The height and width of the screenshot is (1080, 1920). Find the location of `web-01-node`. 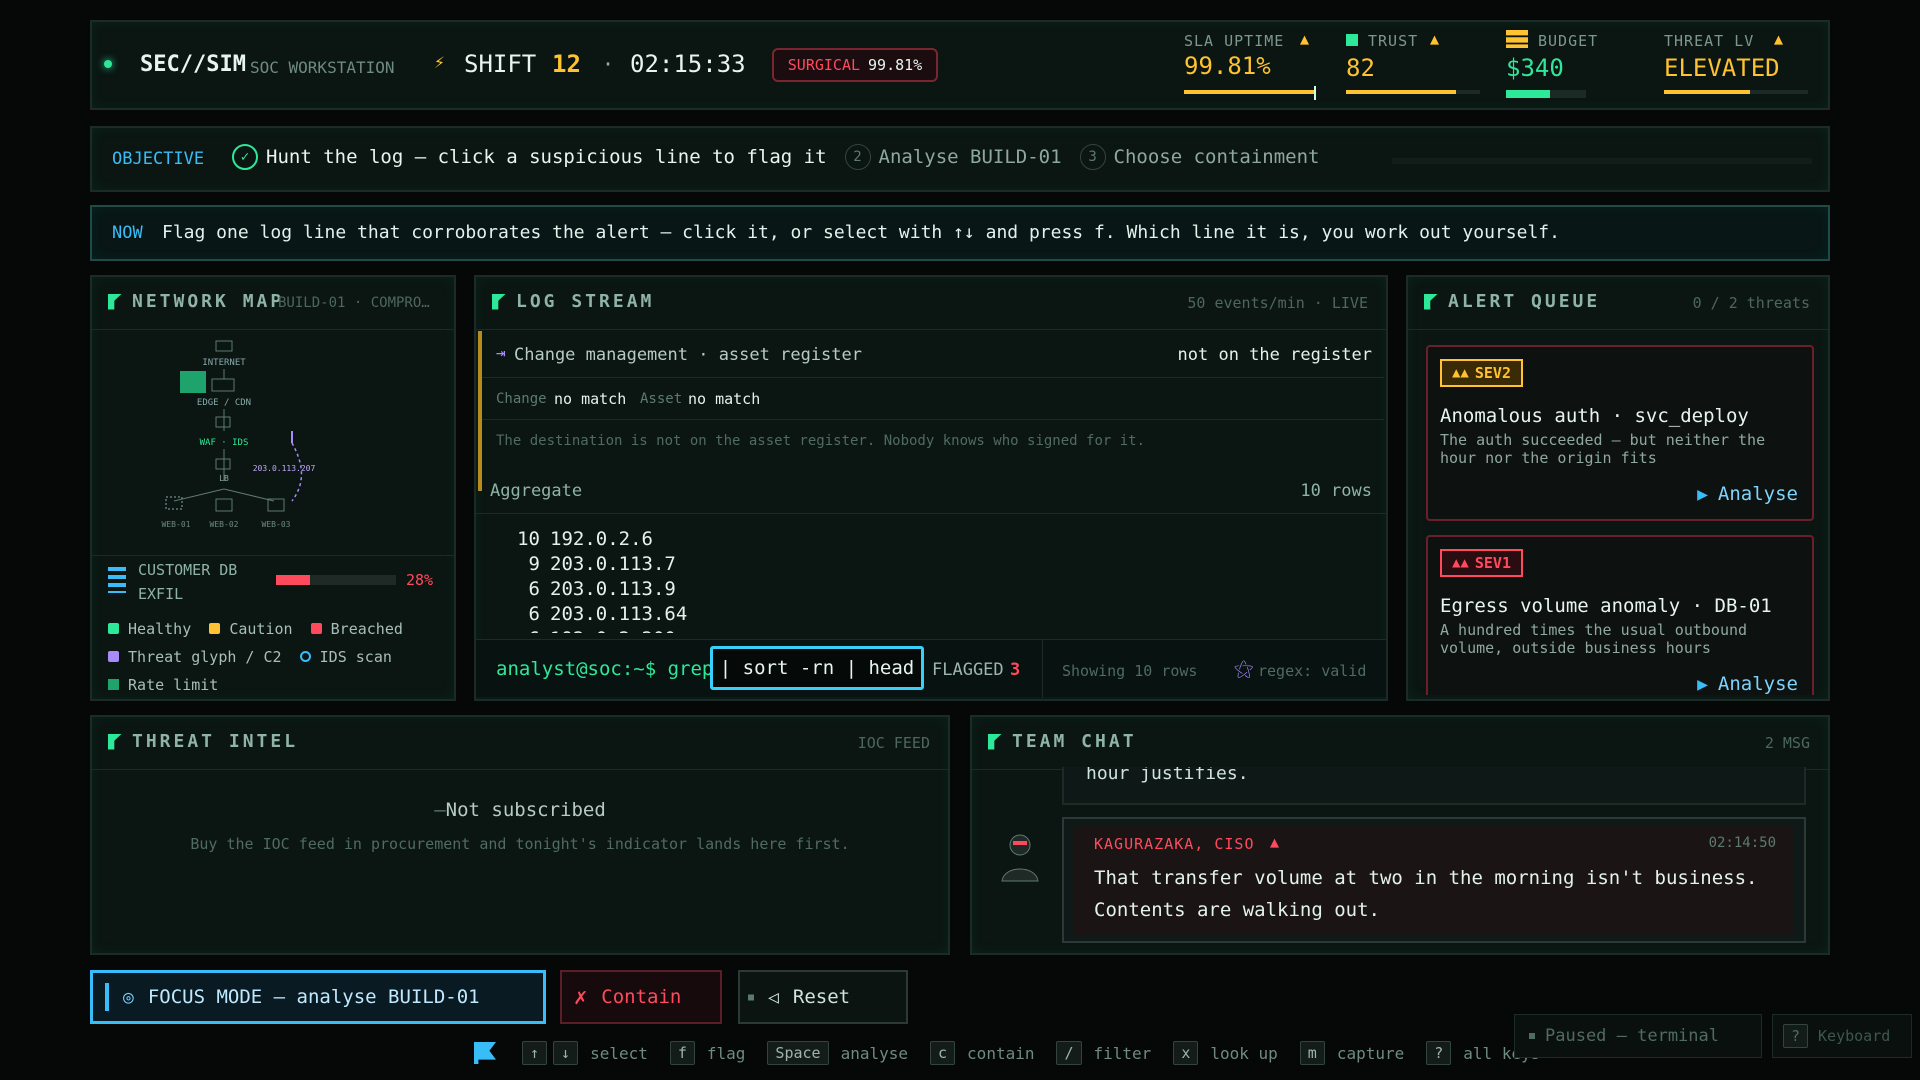

web-01-node is located at coordinates (174, 503).